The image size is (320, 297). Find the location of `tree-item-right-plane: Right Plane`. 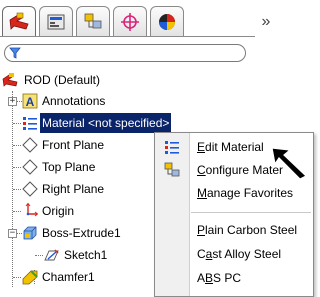

tree-item-right-plane: Right Plane is located at coordinates (75, 189).